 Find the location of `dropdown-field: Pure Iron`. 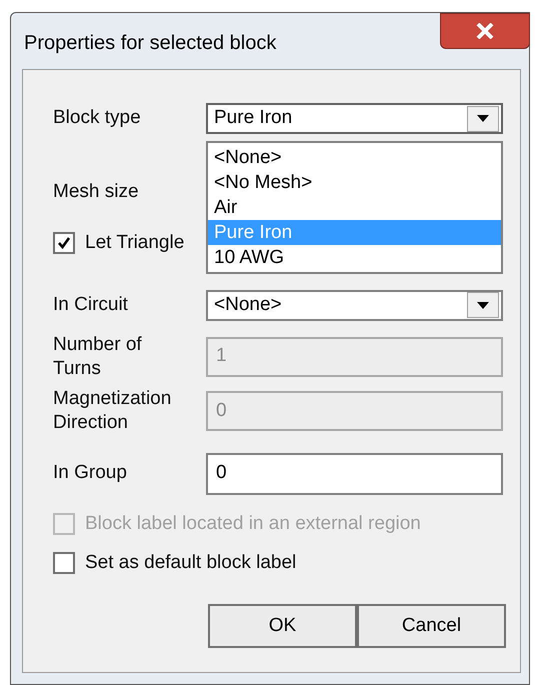

dropdown-field: Pure Iron is located at coordinates (354, 118).